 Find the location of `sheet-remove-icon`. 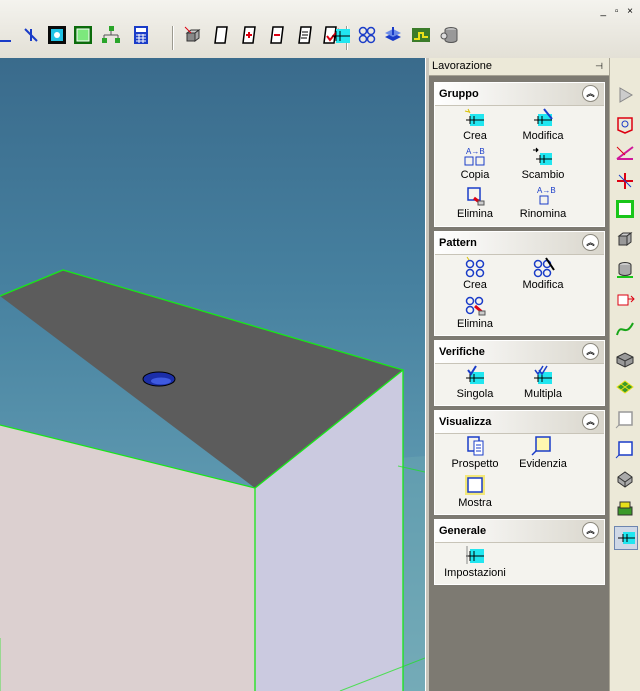

sheet-remove-icon is located at coordinates (277, 35).